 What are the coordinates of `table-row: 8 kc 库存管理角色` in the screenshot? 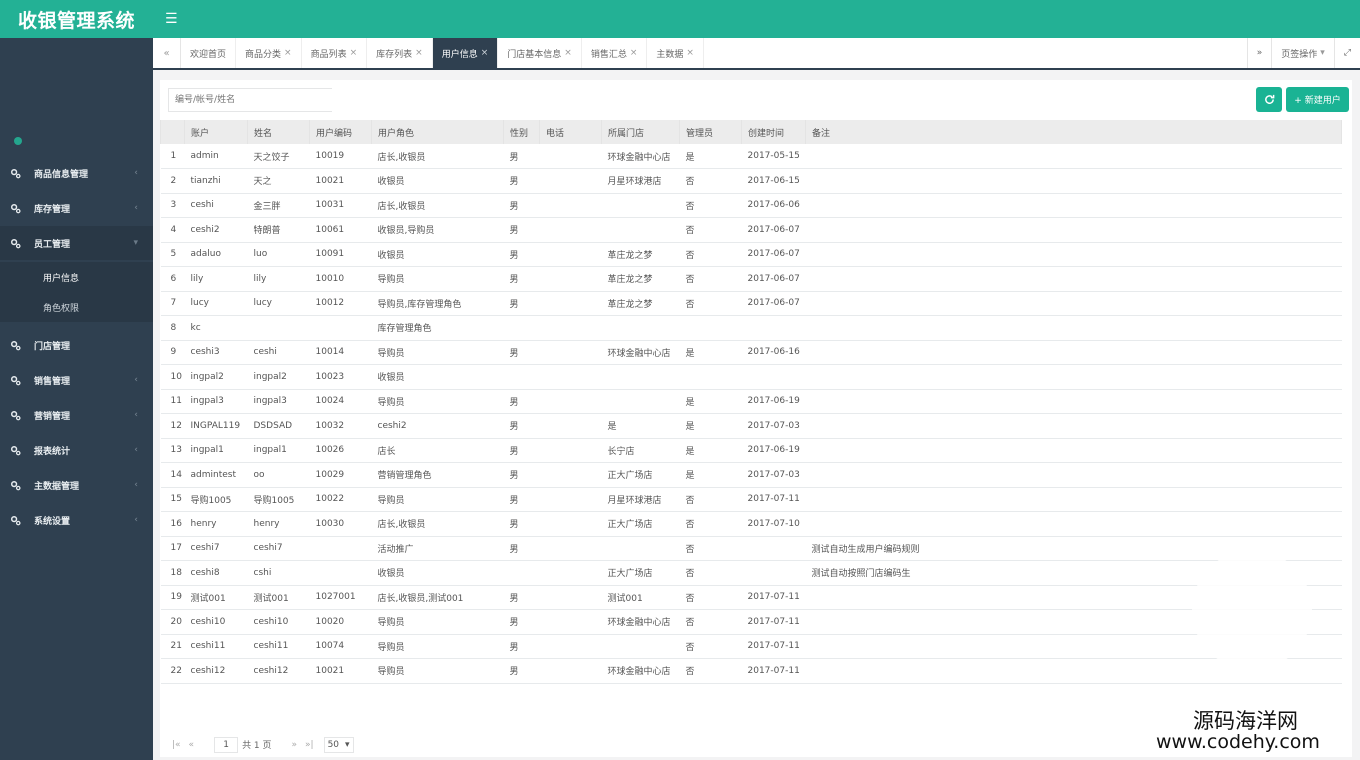 It's located at (751, 328).